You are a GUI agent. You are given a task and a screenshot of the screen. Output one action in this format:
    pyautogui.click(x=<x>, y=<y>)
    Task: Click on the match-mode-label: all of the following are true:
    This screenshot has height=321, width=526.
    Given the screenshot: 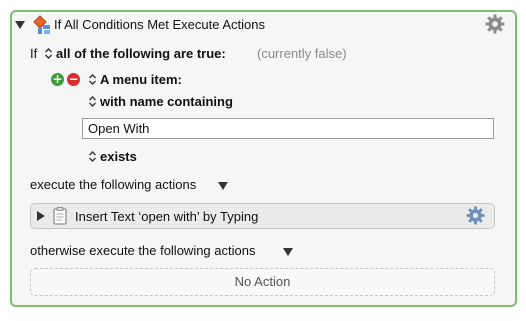 What is the action you would take?
    pyautogui.click(x=141, y=53)
    